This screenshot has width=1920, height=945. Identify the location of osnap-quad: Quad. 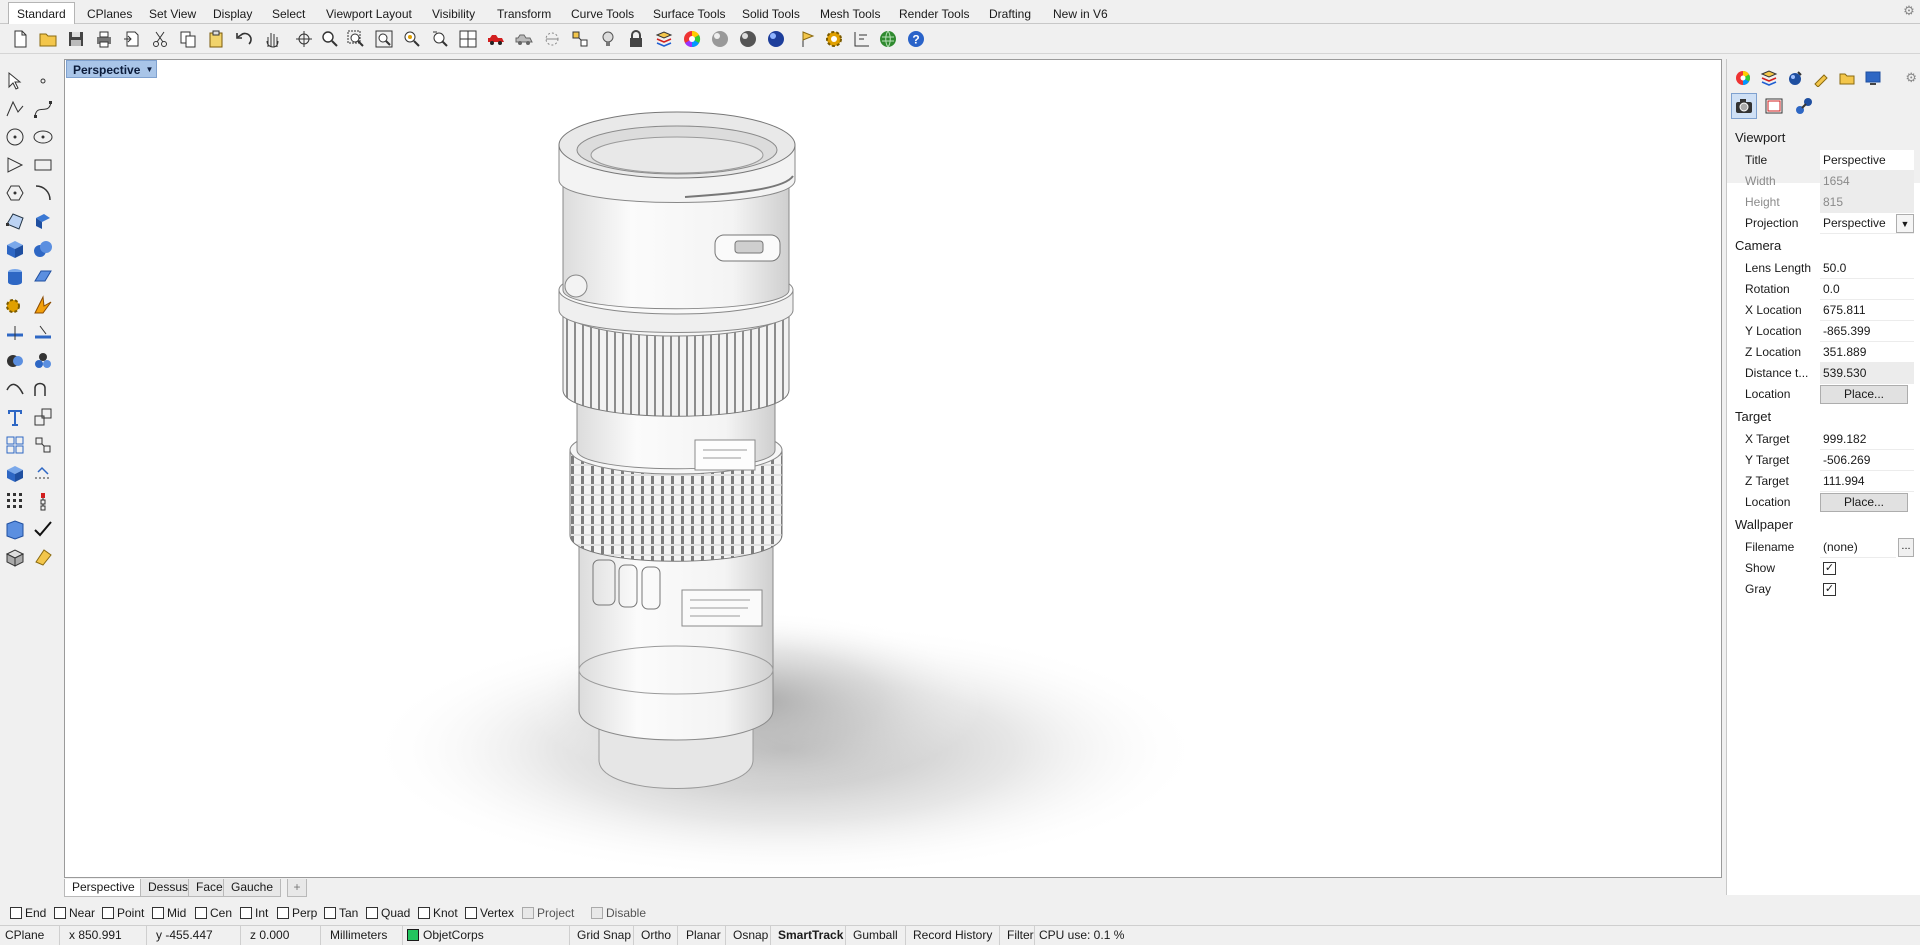
(388, 913).